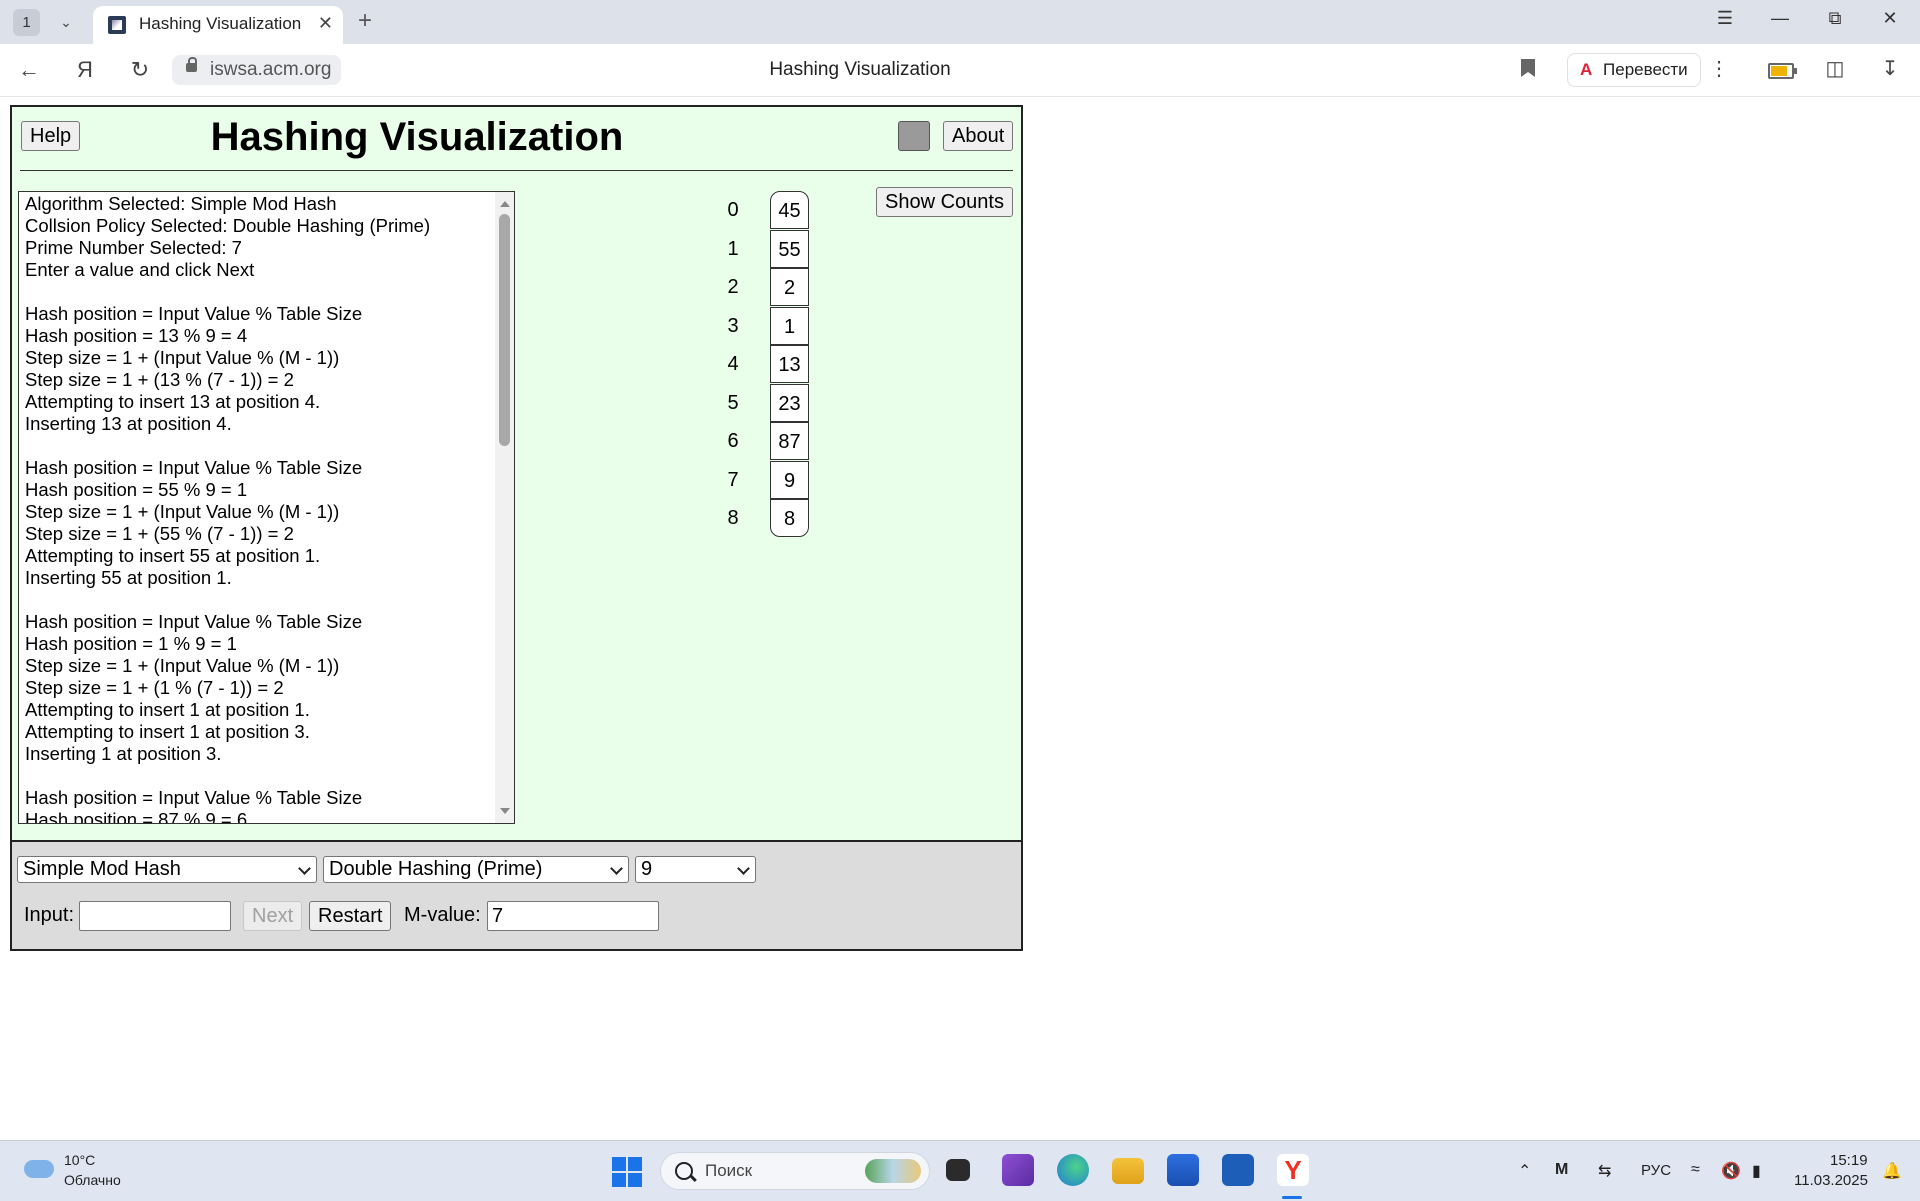 Image resolution: width=1920 pixels, height=1201 pixels. I want to click on slot-index: 8, so click(733, 518).